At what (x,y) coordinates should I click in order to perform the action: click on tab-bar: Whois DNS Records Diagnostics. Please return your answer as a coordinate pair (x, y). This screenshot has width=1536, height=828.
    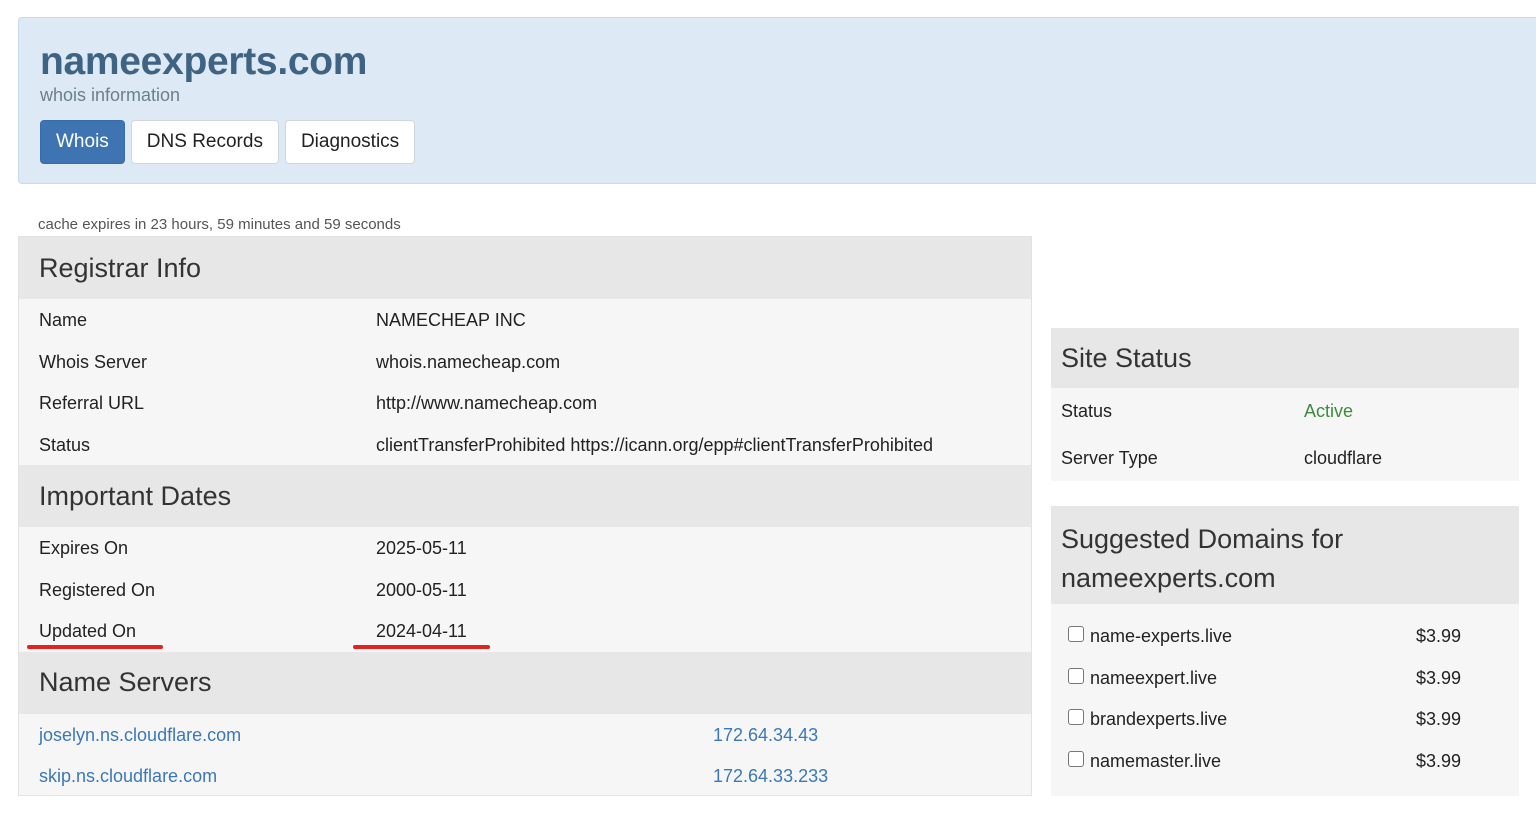
    Looking at the image, I should click on (228, 142).